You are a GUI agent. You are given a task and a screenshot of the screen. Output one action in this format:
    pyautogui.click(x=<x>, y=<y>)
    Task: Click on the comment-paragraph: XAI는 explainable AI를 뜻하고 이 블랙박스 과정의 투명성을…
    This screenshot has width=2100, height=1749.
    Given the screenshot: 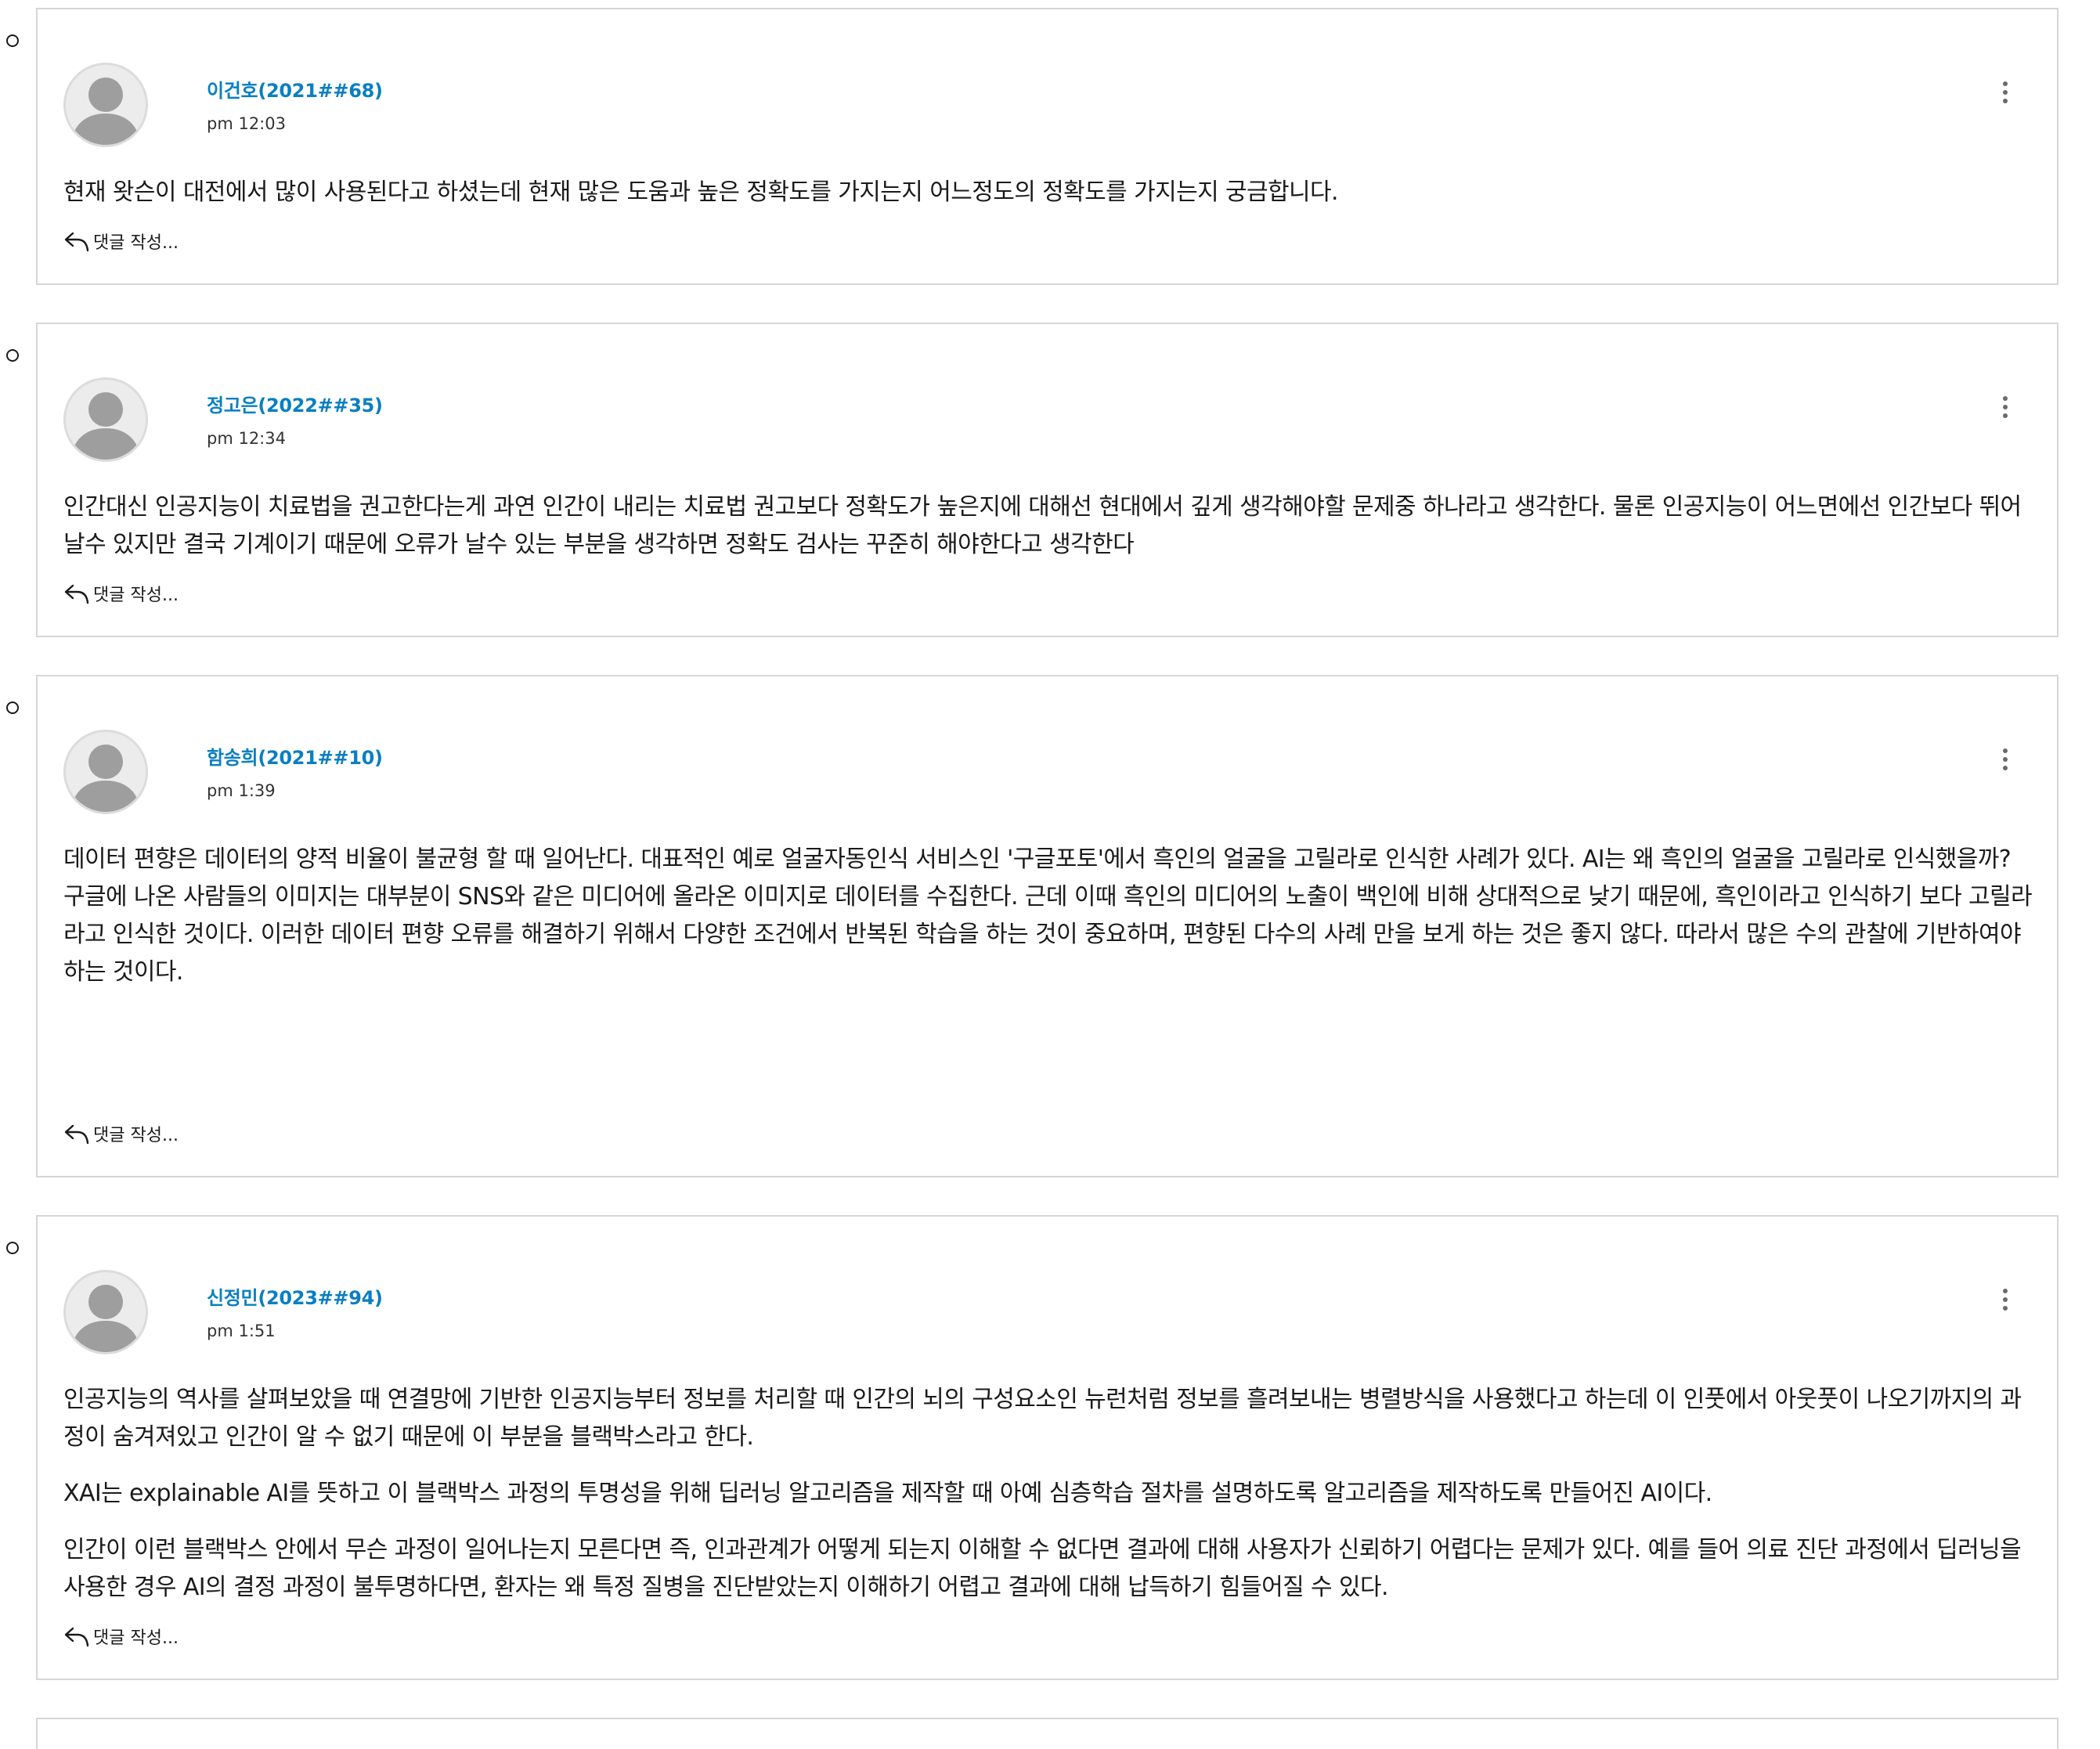 What is the action you would take?
    pyautogui.click(x=888, y=1493)
    